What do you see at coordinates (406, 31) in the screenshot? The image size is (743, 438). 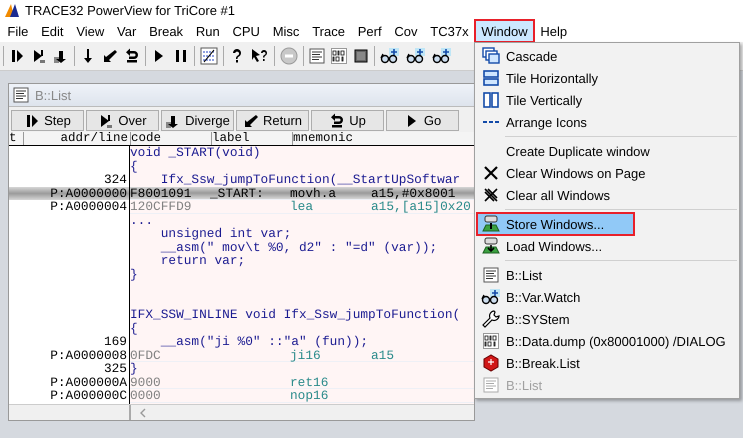 I see `menu-item: Cov` at bounding box center [406, 31].